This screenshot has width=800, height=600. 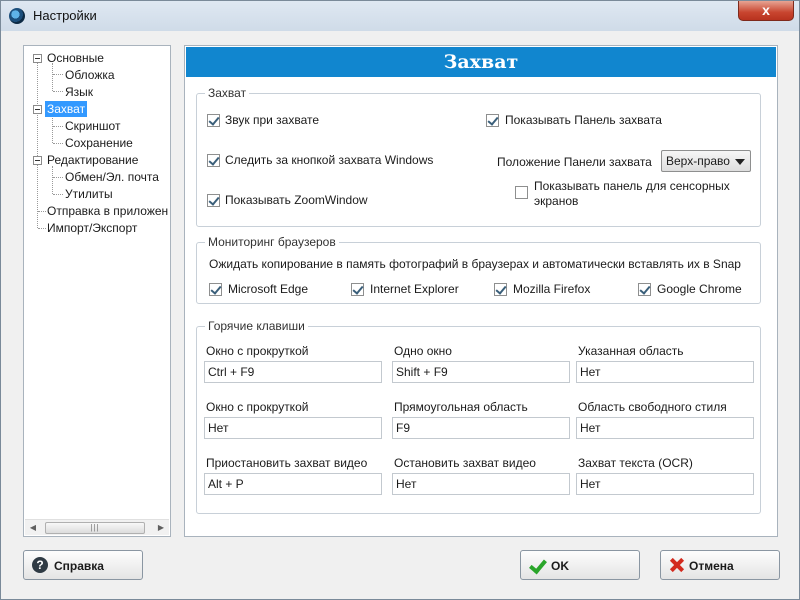 I want to click on follow-windows-button-checkbox, so click(x=213, y=160).